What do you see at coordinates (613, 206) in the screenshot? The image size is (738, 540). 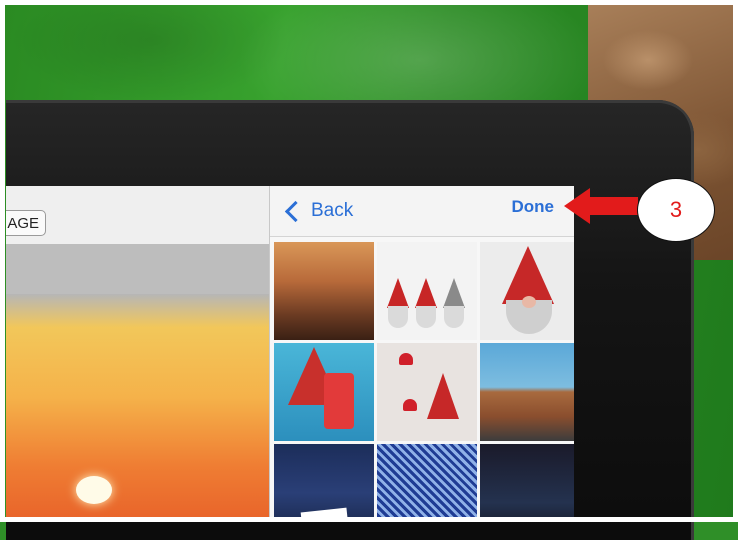 I see `callout-arrow-shaft` at bounding box center [613, 206].